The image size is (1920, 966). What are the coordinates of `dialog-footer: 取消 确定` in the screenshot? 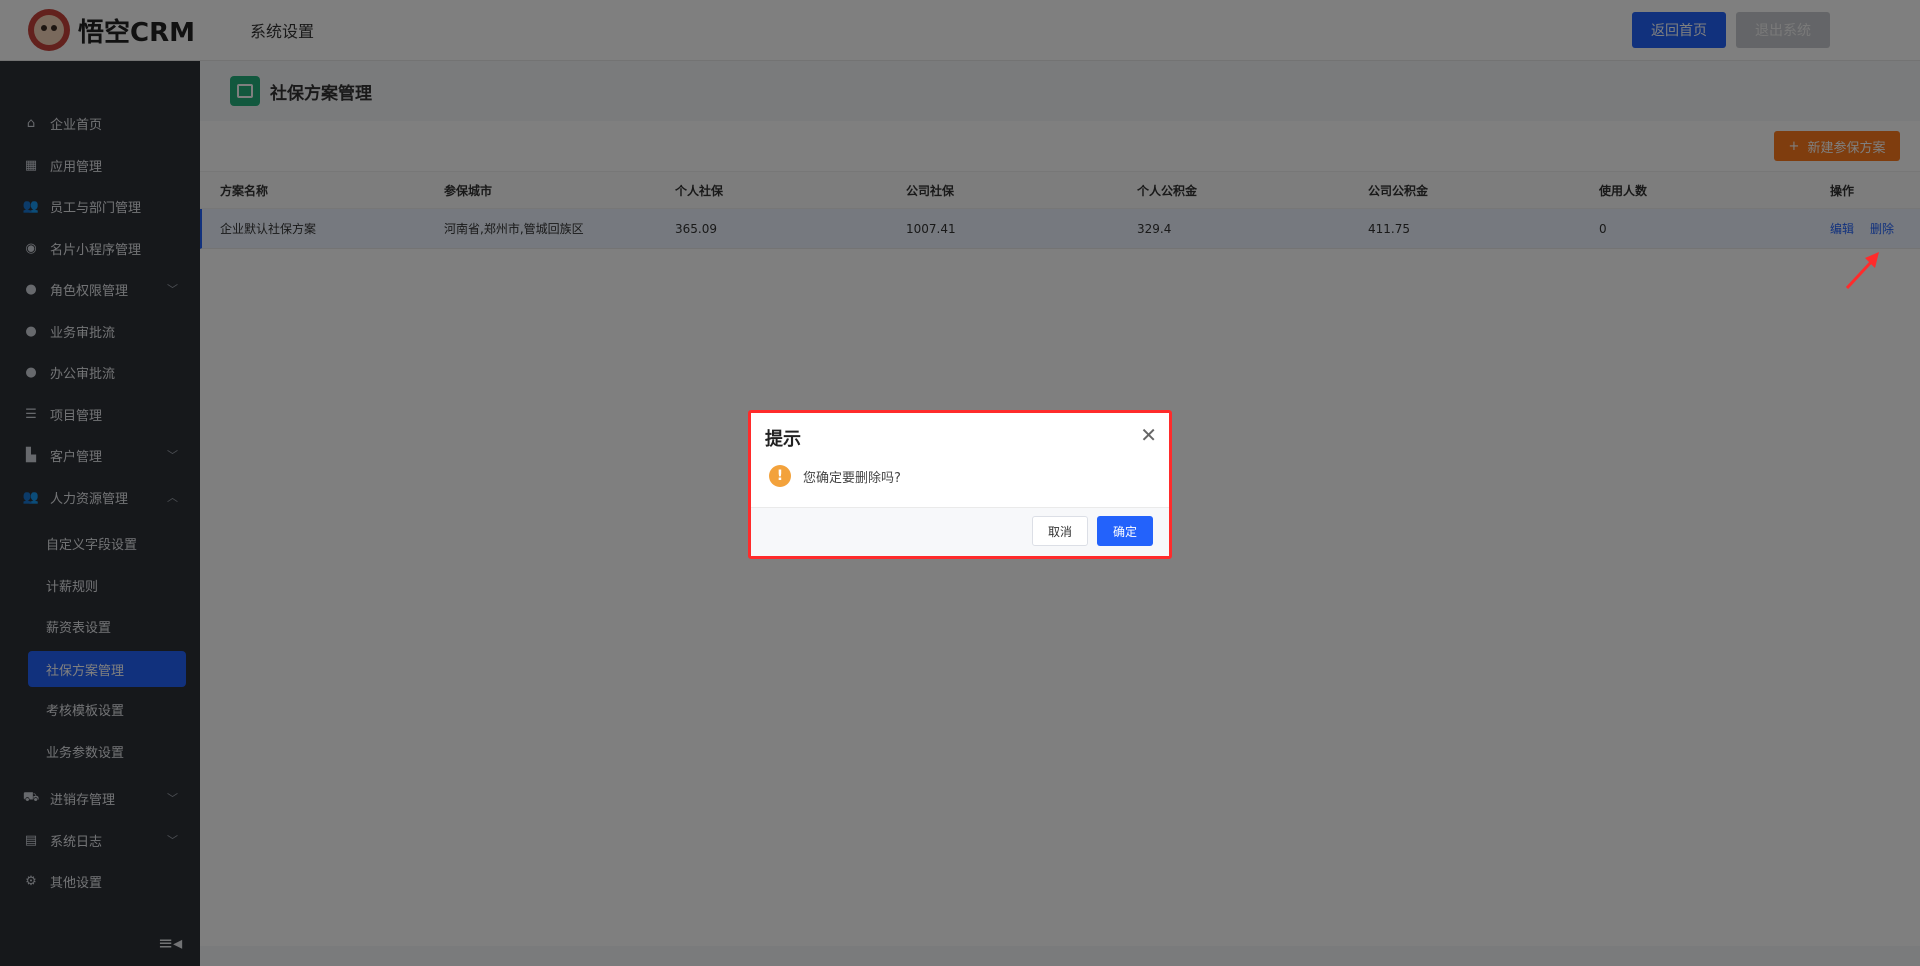 It's located at (960, 531).